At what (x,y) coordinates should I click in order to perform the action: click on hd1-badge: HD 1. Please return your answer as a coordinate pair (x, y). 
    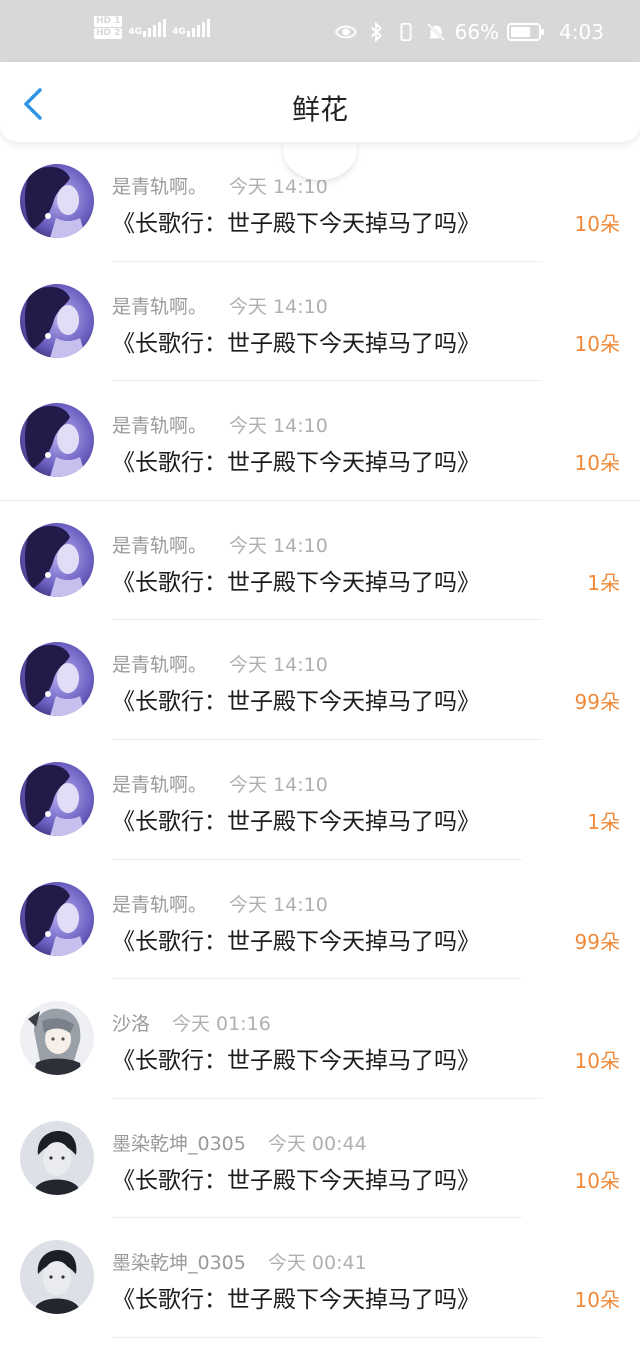
    Looking at the image, I should click on (108, 21).